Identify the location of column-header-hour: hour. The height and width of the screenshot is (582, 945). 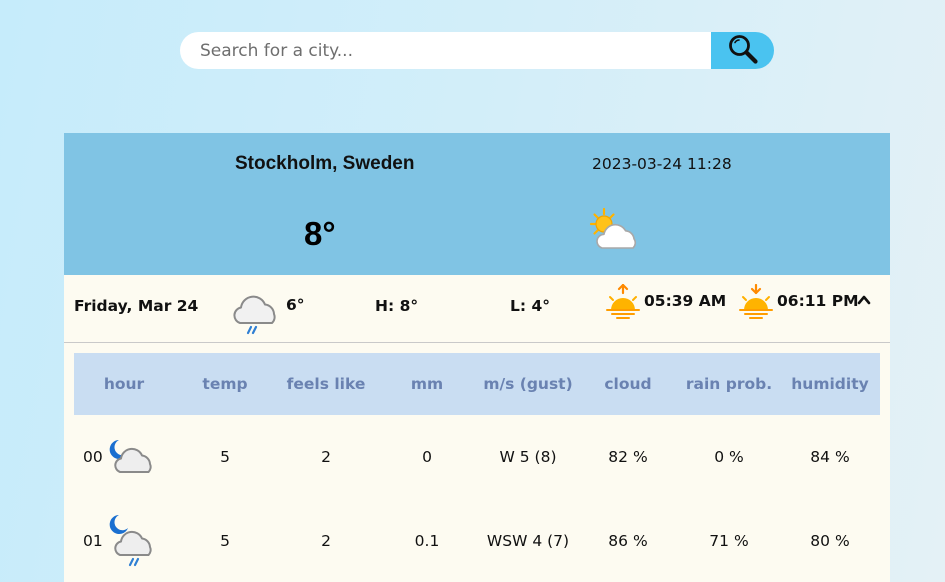
(124, 384).